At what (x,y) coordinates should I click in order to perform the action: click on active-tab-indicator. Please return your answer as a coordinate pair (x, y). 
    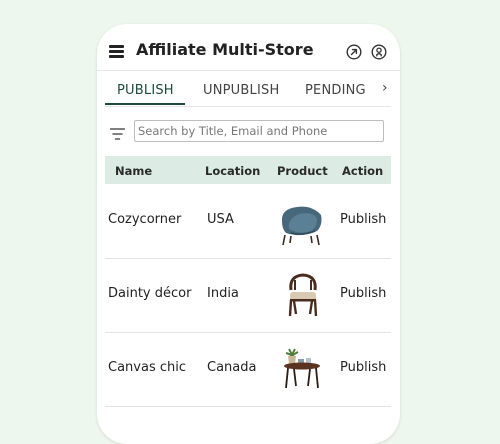
    Looking at the image, I should click on (145, 104).